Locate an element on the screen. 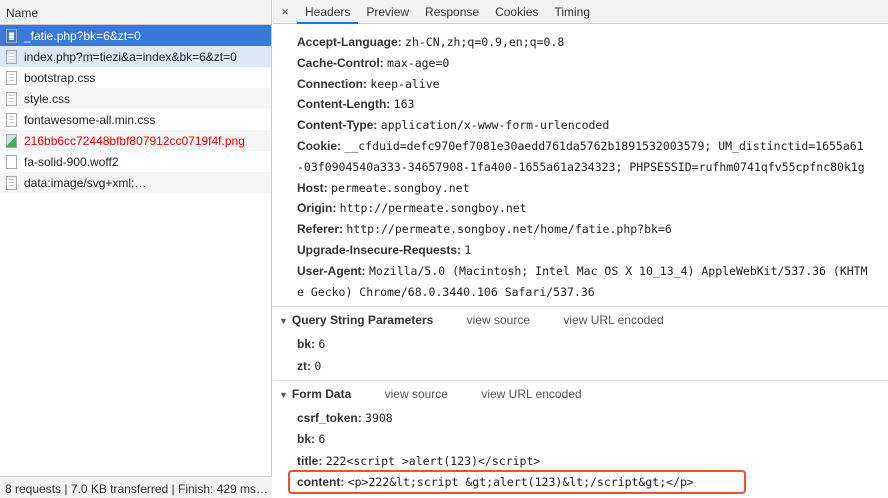 This screenshot has height=498, width=888. header-key: Upgrade-Insecure-Requests: is located at coordinates (379, 250).